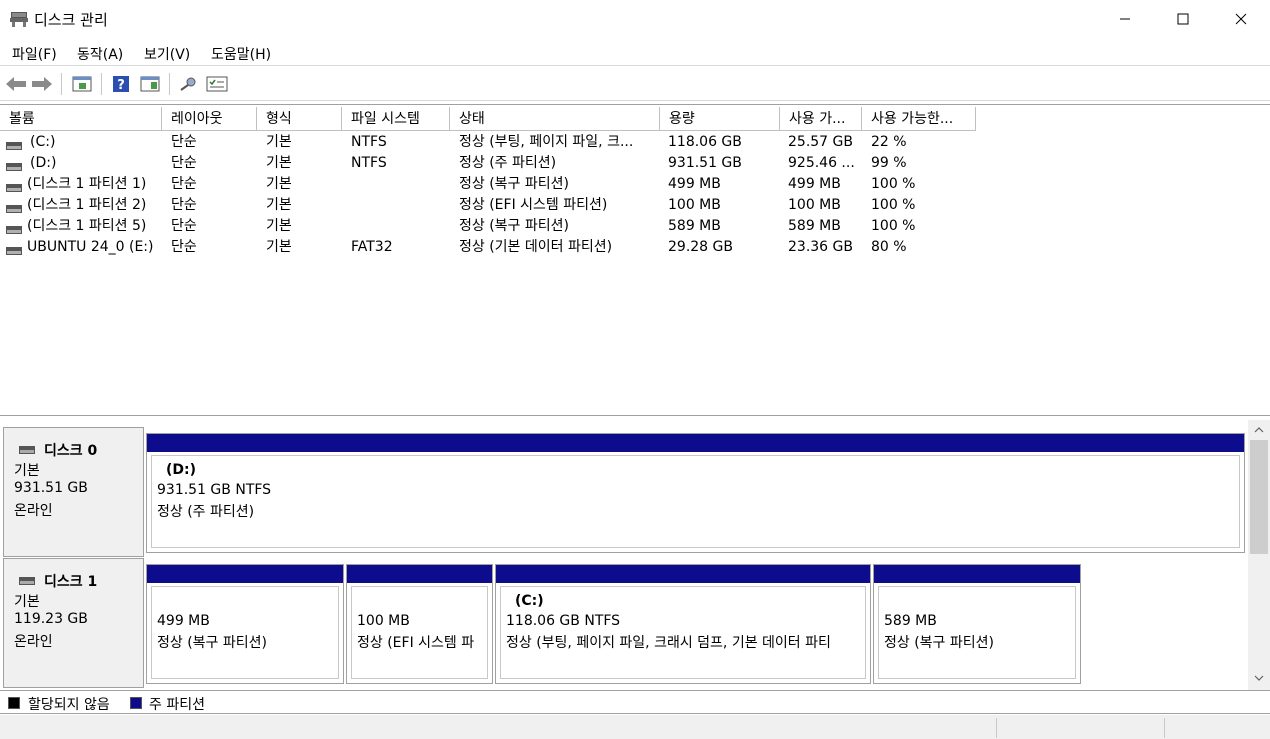 The width and height of the screenshot is (1270, 739). Describe the element at coordinates (90, 247) in the screenshot. I see `cell-volume-name: UBUNTU 24_0 (E:)` at that location.